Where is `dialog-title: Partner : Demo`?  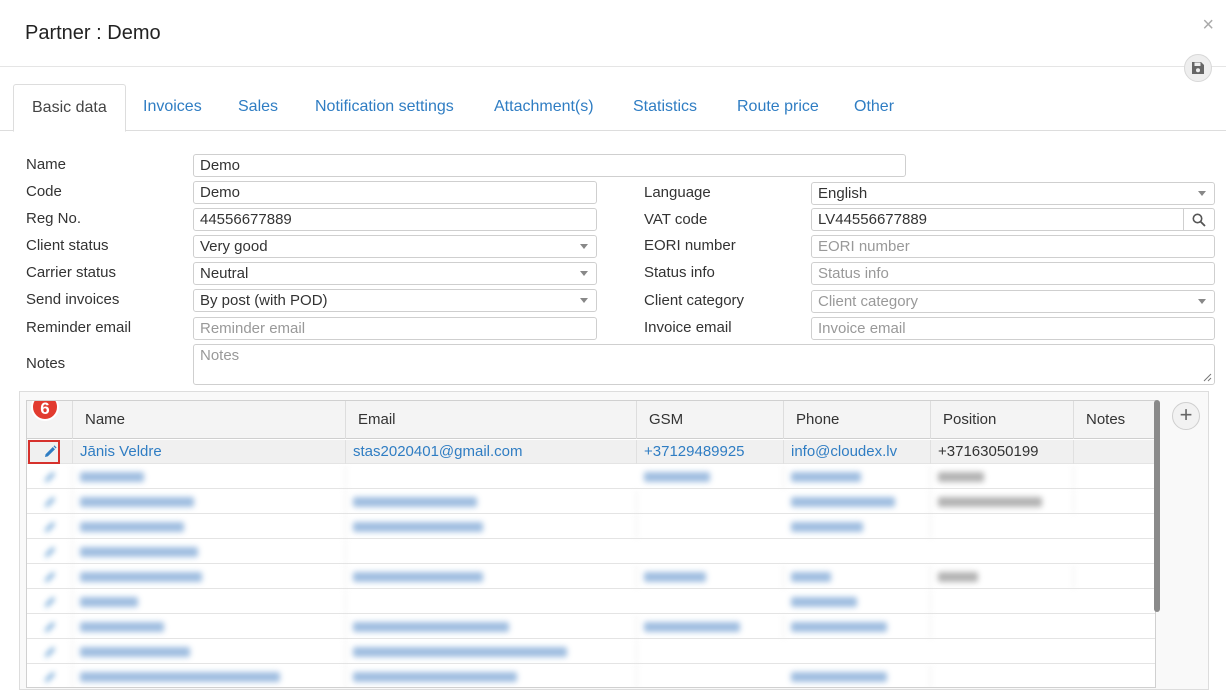
dialog-title: Partner : Demo is located at coordinates (93, 33).